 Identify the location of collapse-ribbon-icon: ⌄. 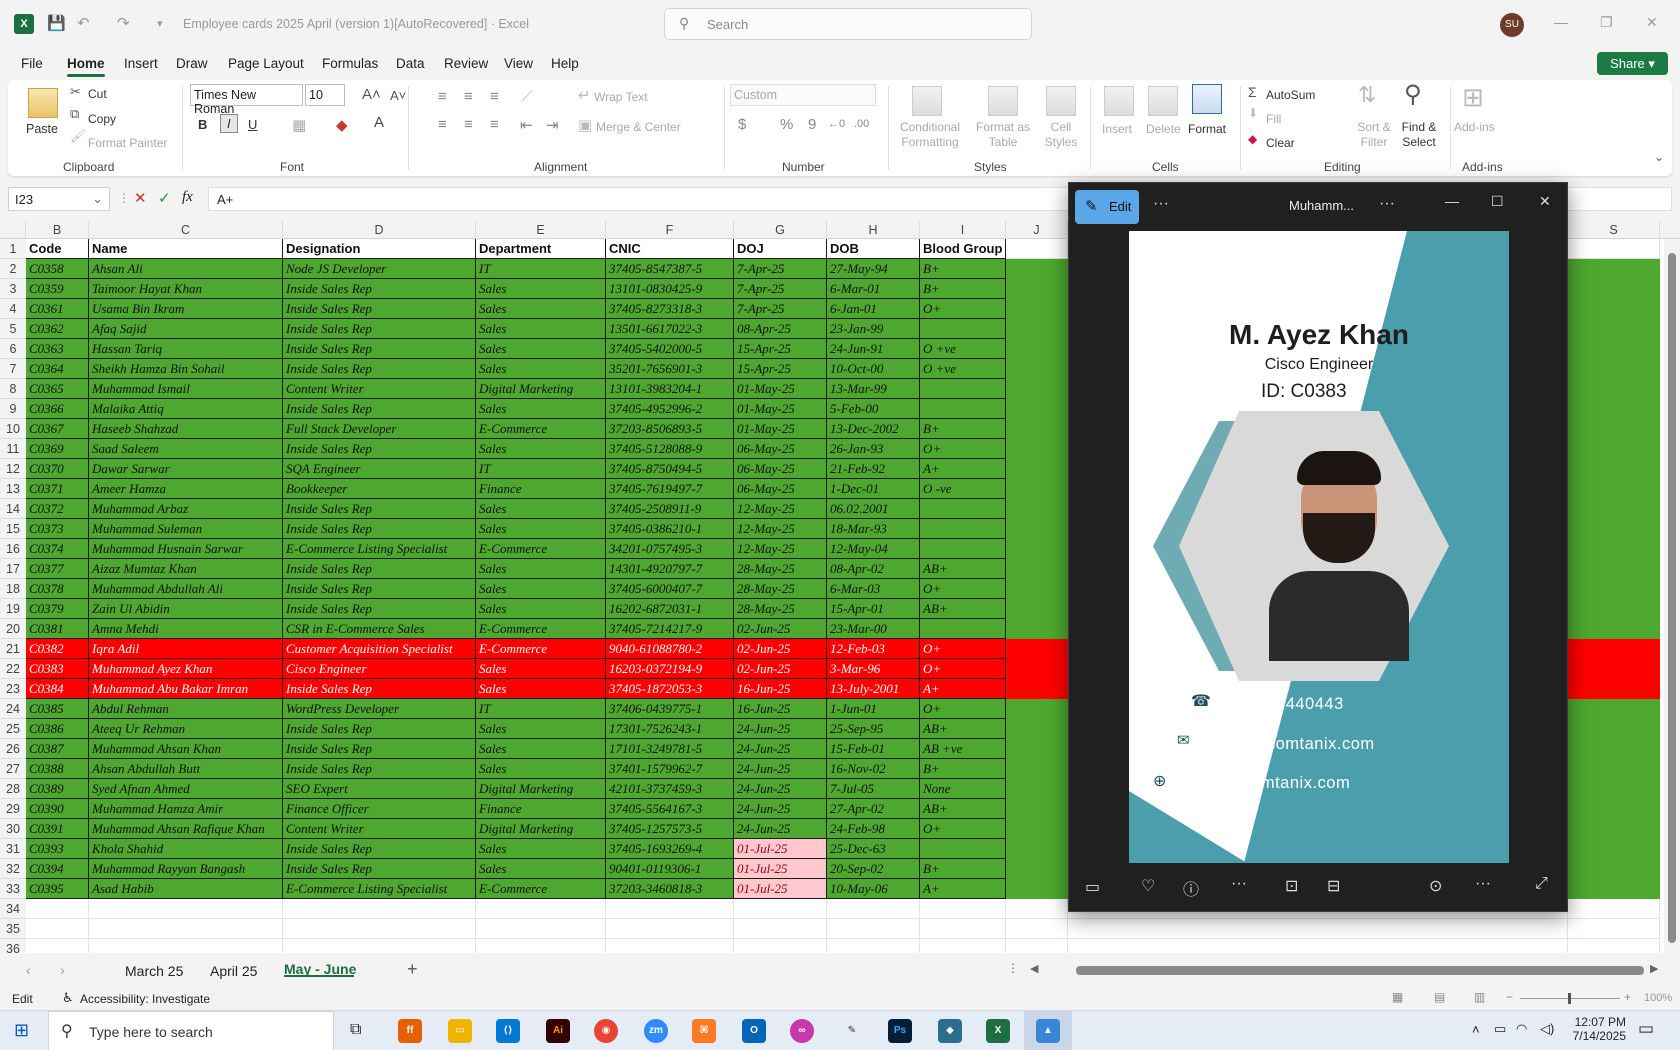
(1659, 157).